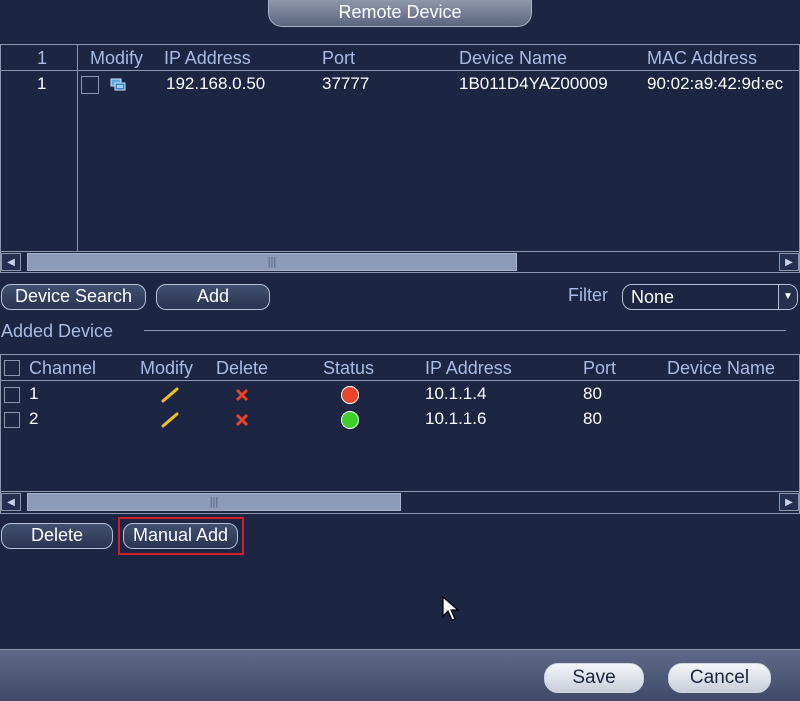  I want to click on column-header-mac-address: MAC Address, so click(702, 58).